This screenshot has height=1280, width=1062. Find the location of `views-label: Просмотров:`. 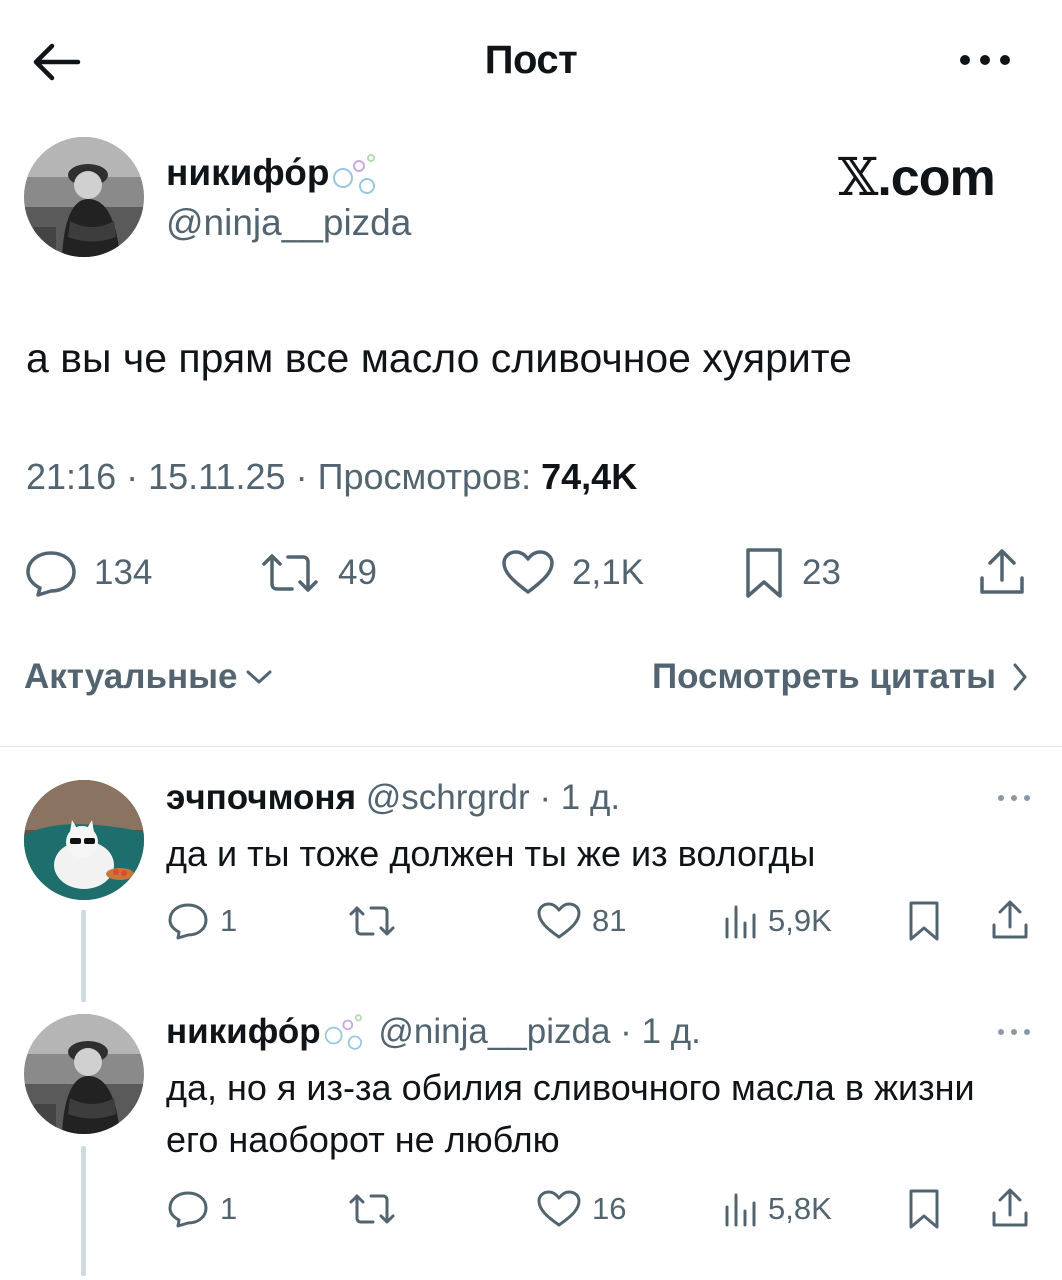

views-label: Просмотров: is located at coordinates (424, 476).